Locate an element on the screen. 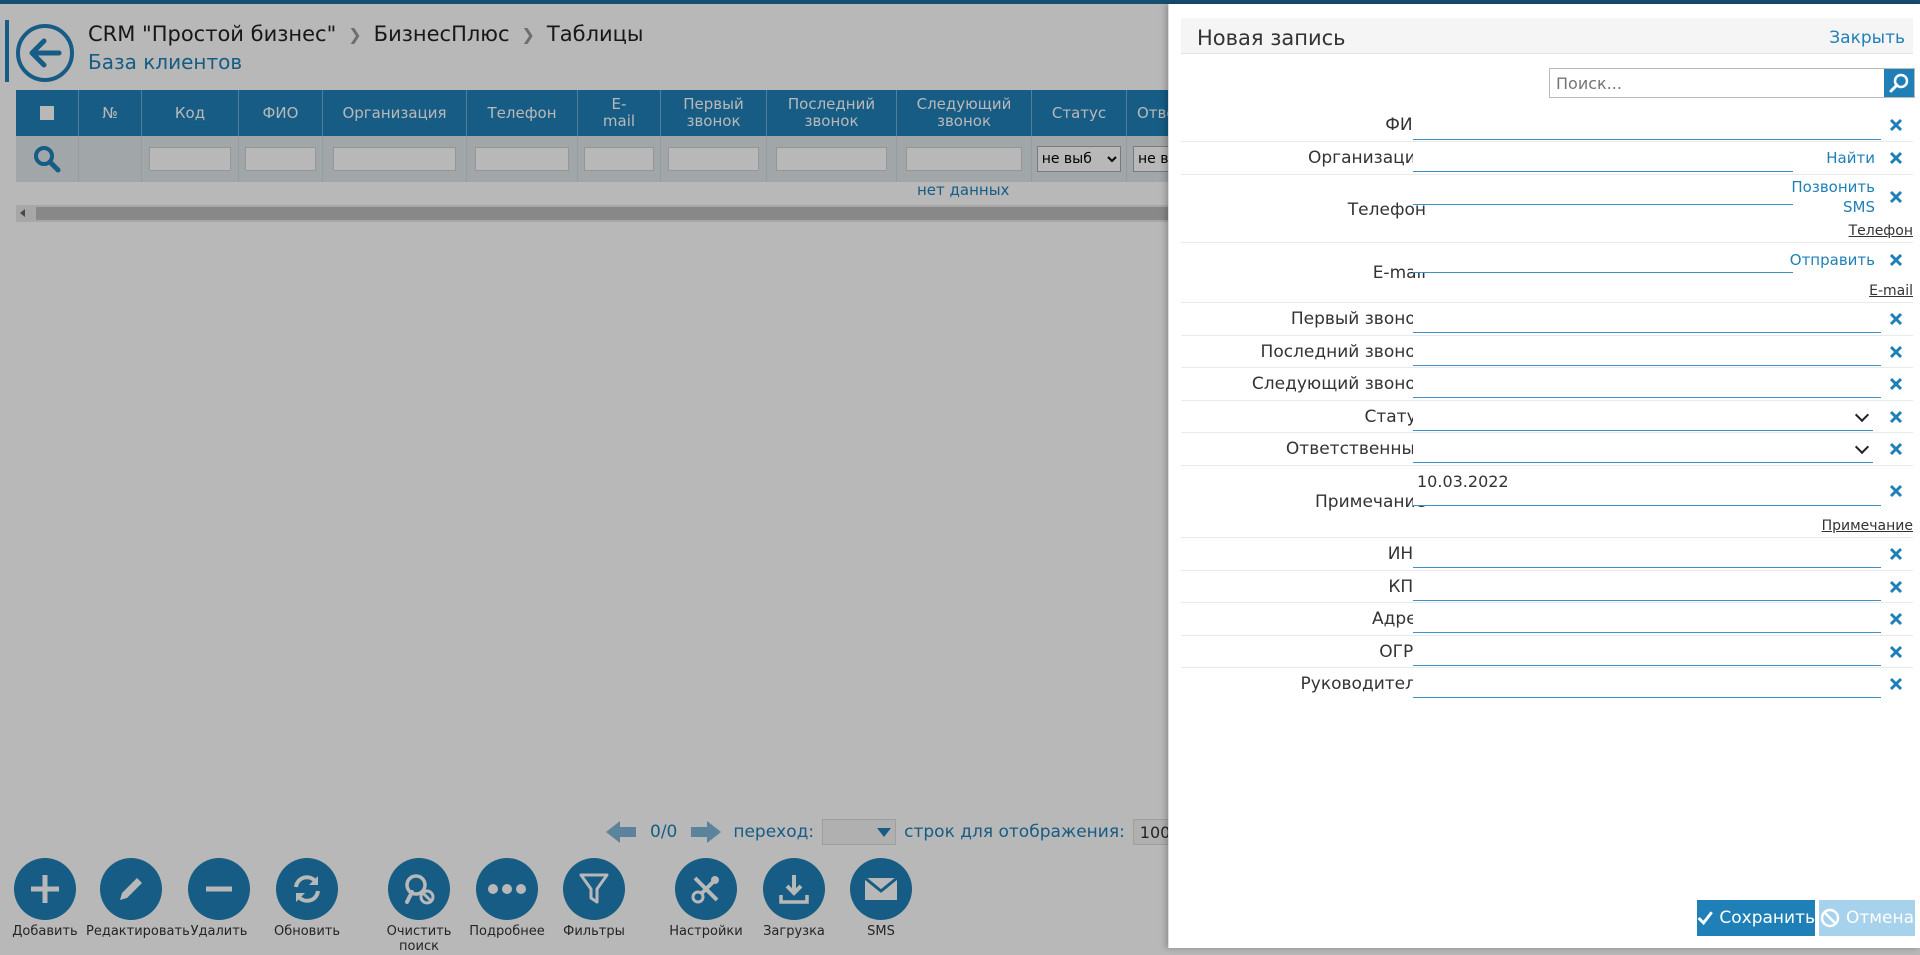 This screenshot has height=955, width=1920. row-responsible: Ответственный is located at coordinates (1547, 449).